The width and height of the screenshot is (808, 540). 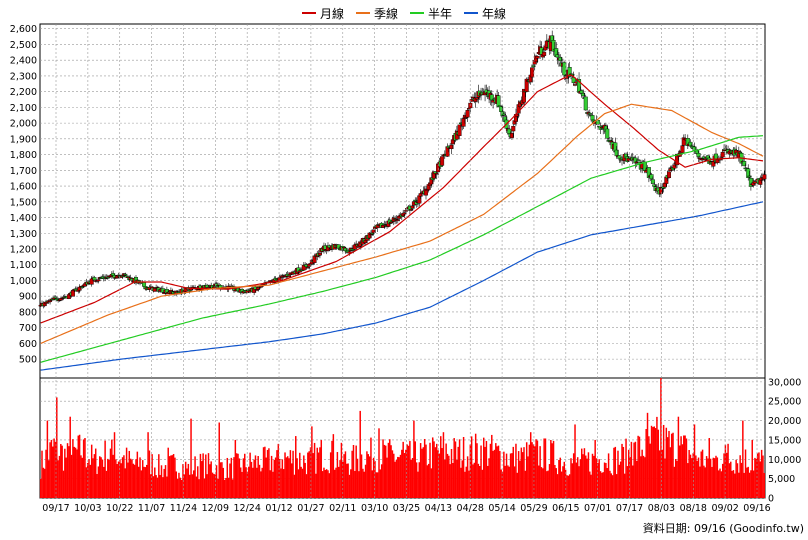 What do you see at coordinates (693, 508) in the screenshot?
I see `date-tick-label: 08/18` at bounding box center [693, 508].